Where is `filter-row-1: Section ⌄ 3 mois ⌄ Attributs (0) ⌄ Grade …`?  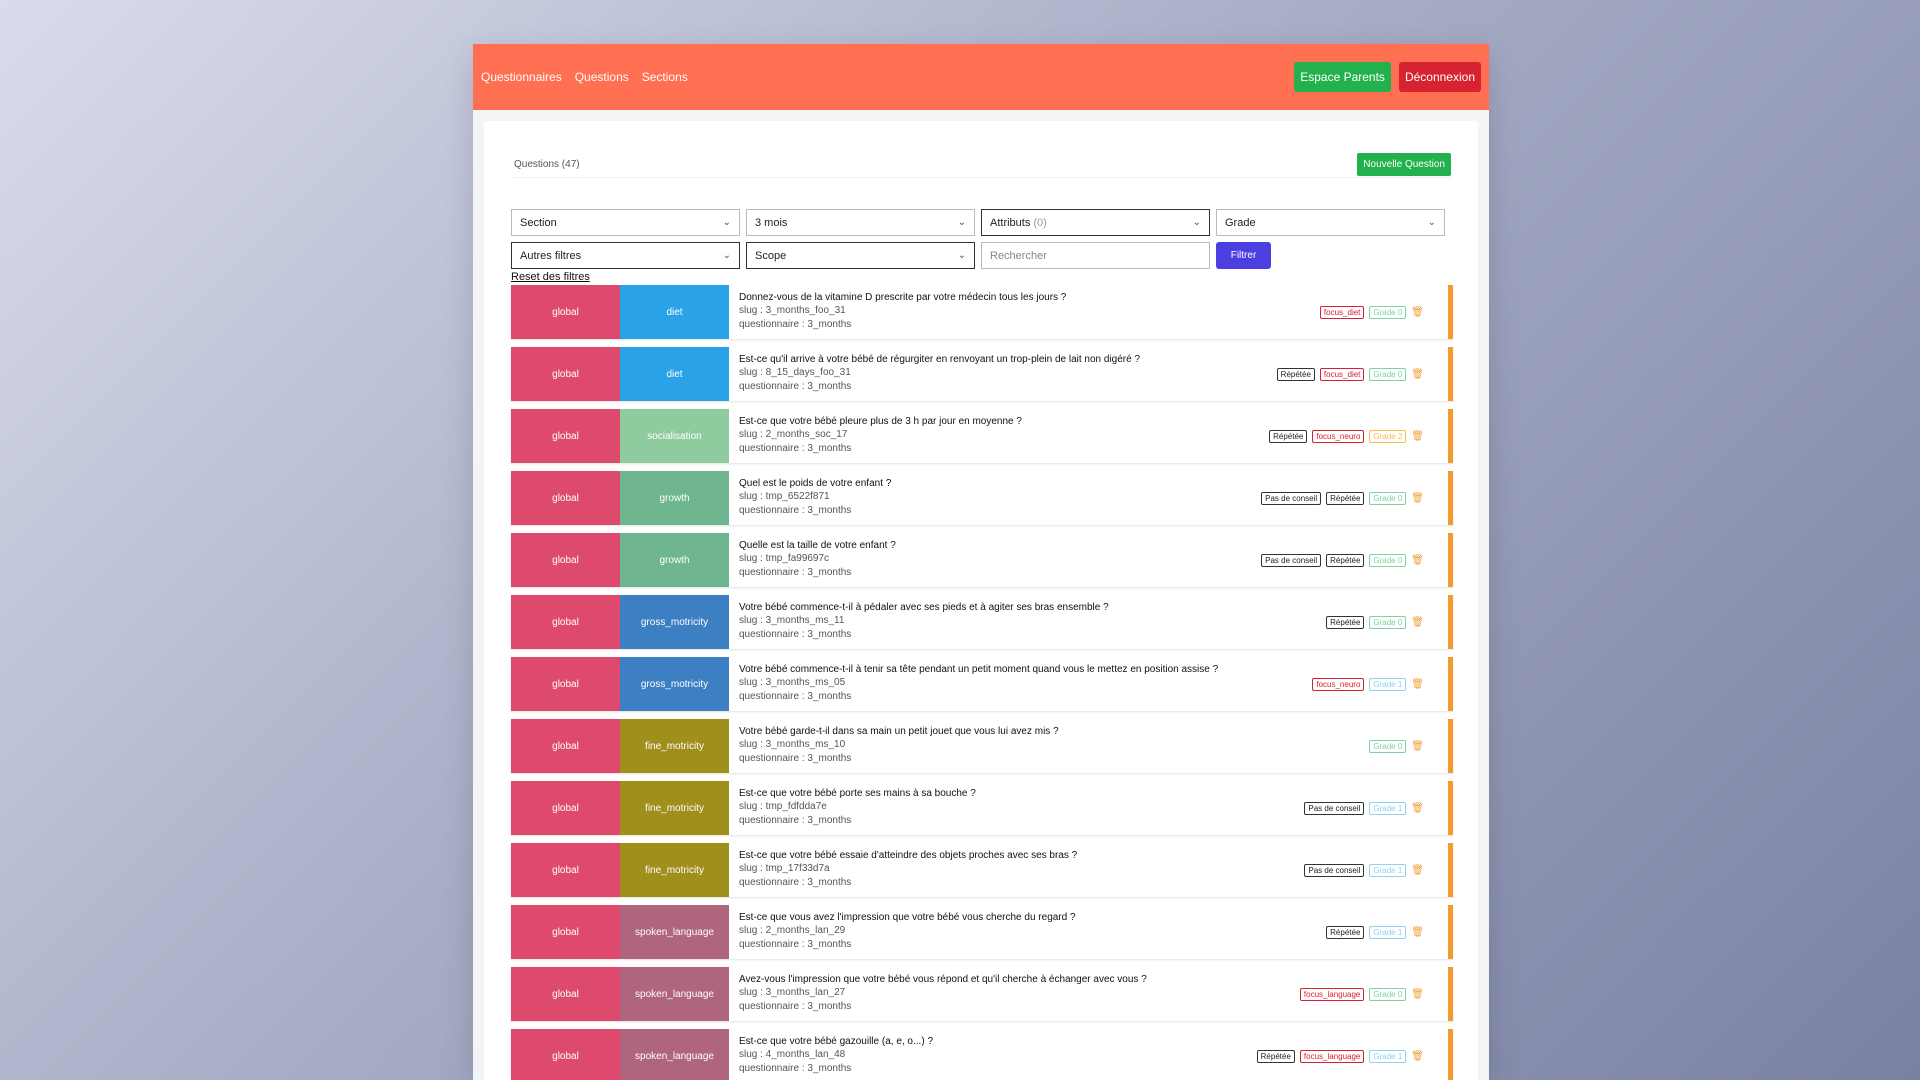
filter-row-1: Section ⌄ 3 mois ⌄ Attributs (0) ⌄ Grade … is located at coordinates (982, 222).